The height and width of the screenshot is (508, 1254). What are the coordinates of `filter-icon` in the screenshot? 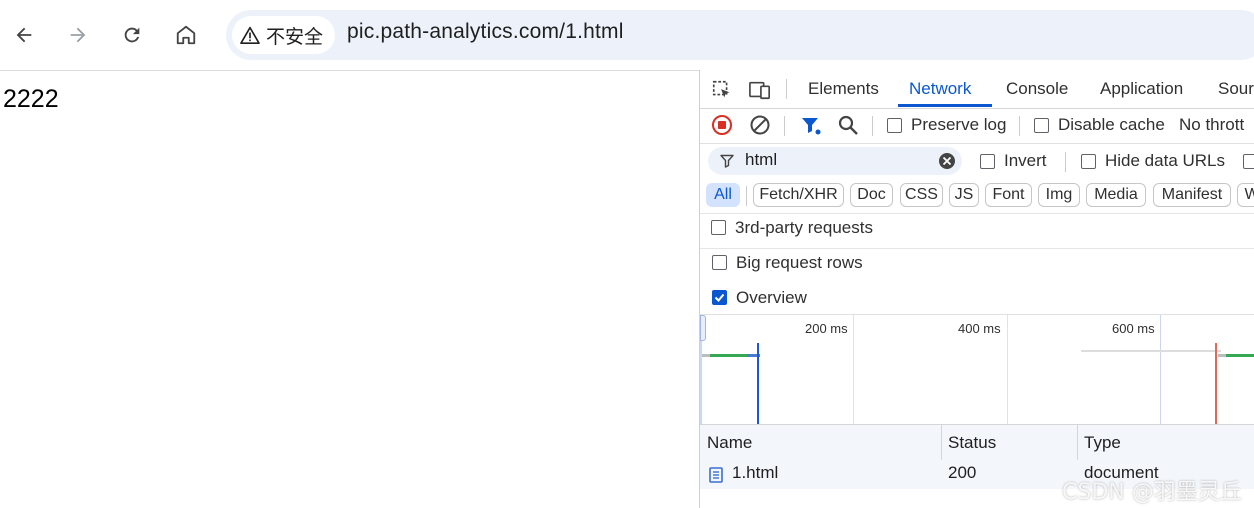 It's located at (811, 126).